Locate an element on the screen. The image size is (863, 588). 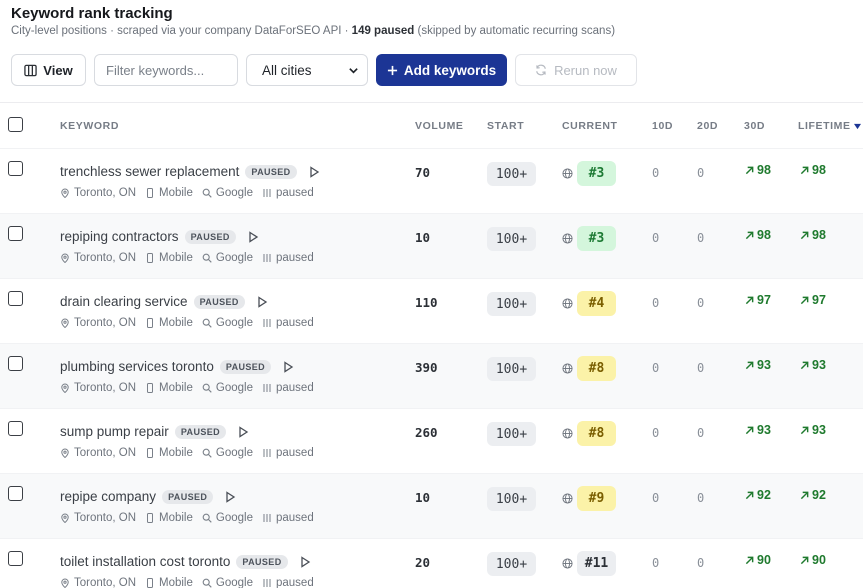
change-10d: 0 is located at coordinates (656, 238).